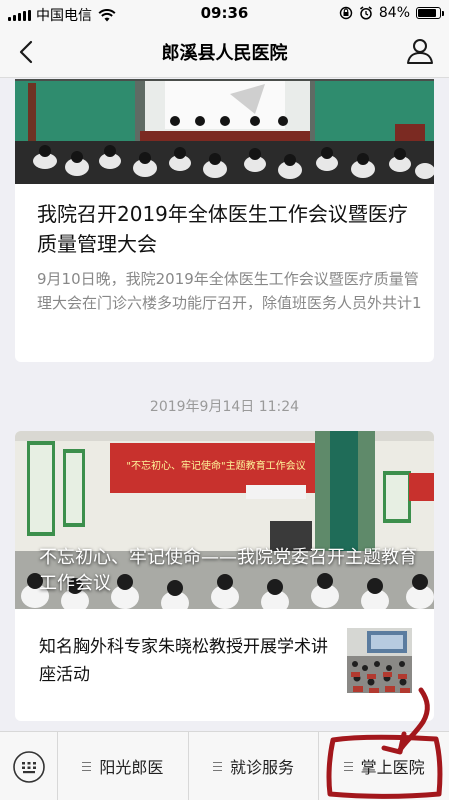 Image resolution: width=449 pixels, height=800 pixels. I want to click on page-title: 郎溪县人民医院, so click(224, 53).